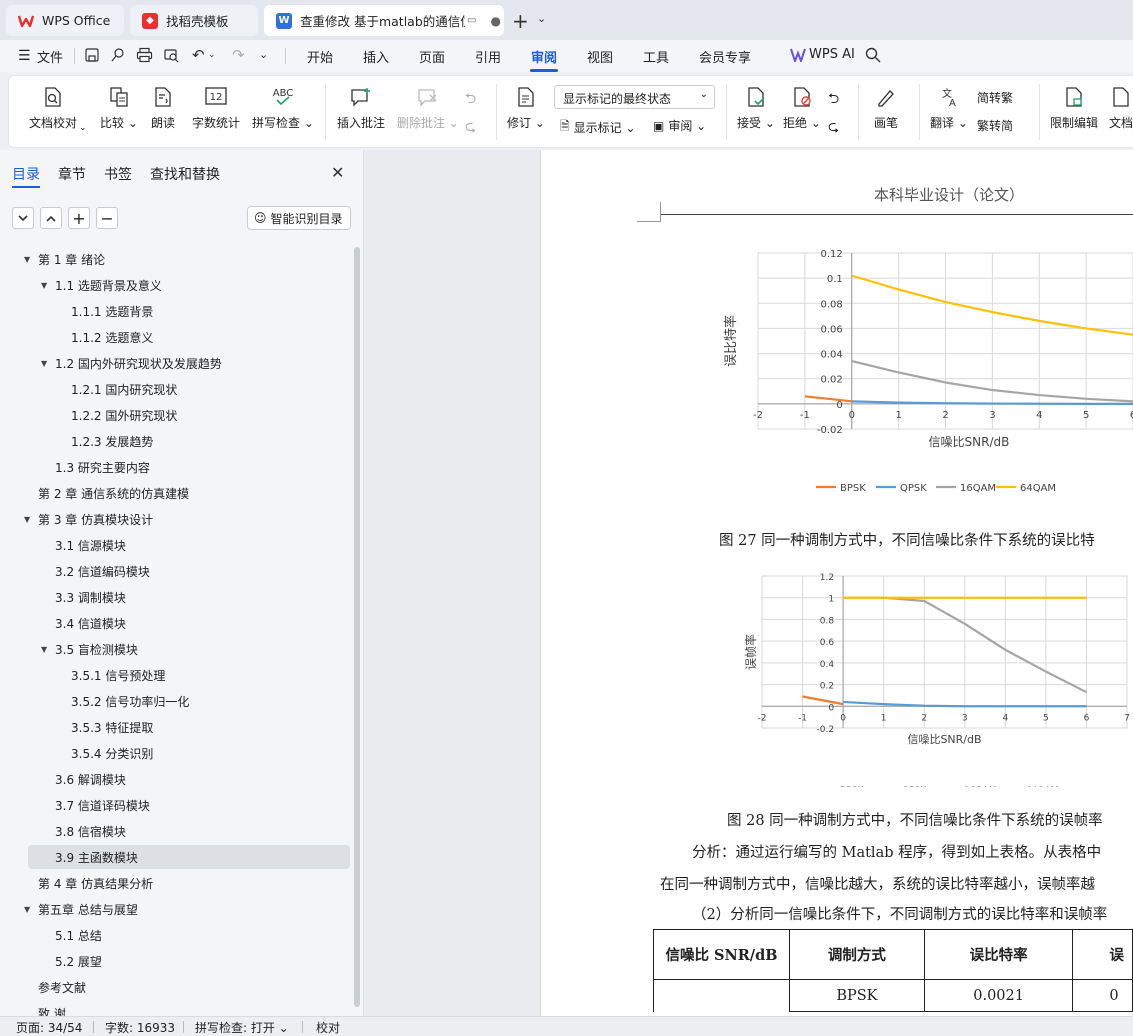 This screenshot has height=1036, width=1133. What do you see at coordinates (175, 961) in the screenshot?
I see `toc-item: 5.2 展望` at bounding box center [175, 961].